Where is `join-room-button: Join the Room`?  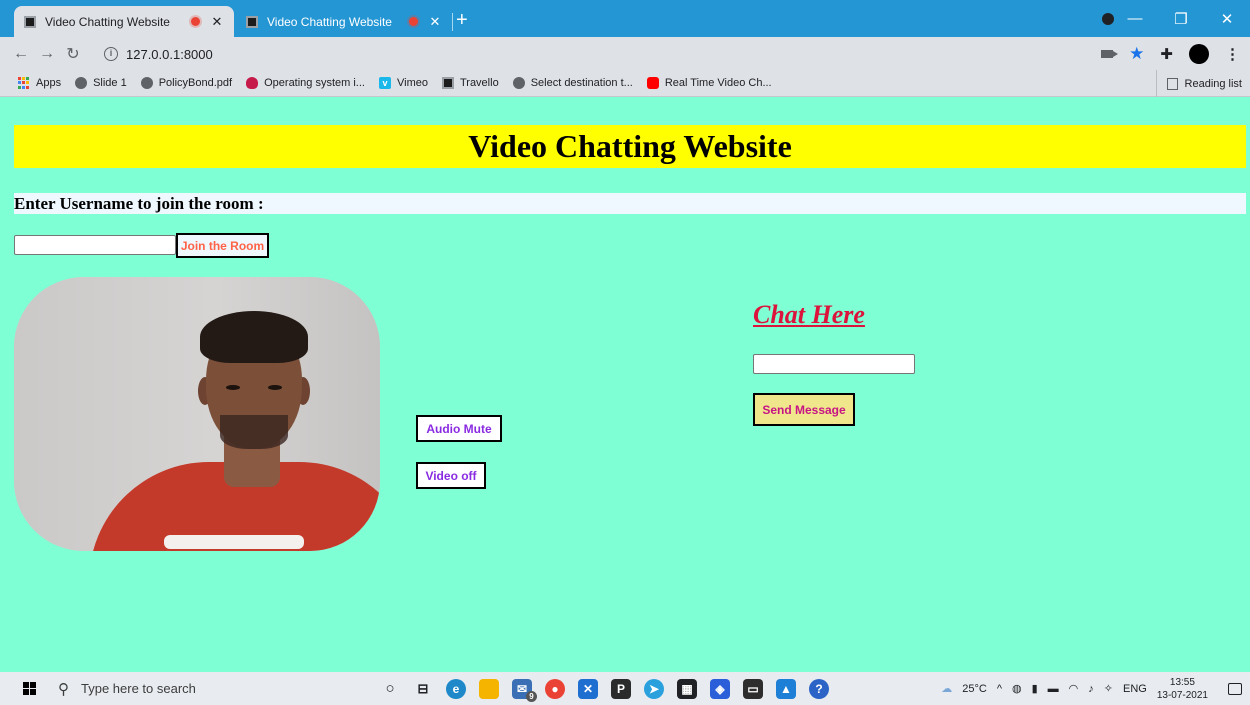 join-room-button: Join the Room is located at coordinates (222, 245).